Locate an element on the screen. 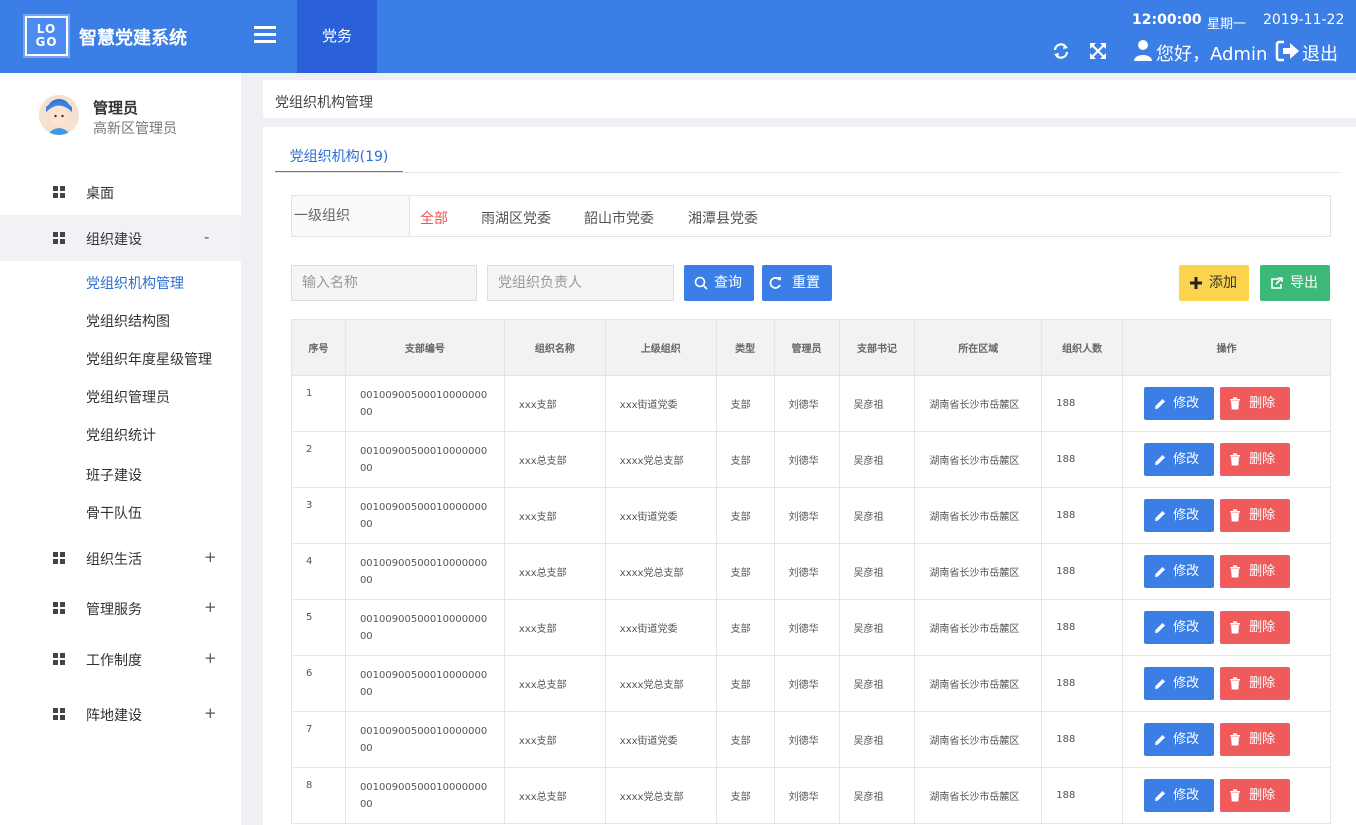 The height and width of the screenshot is (825, 1356). user-name: 管理员 is located at coordinates (116, 108).